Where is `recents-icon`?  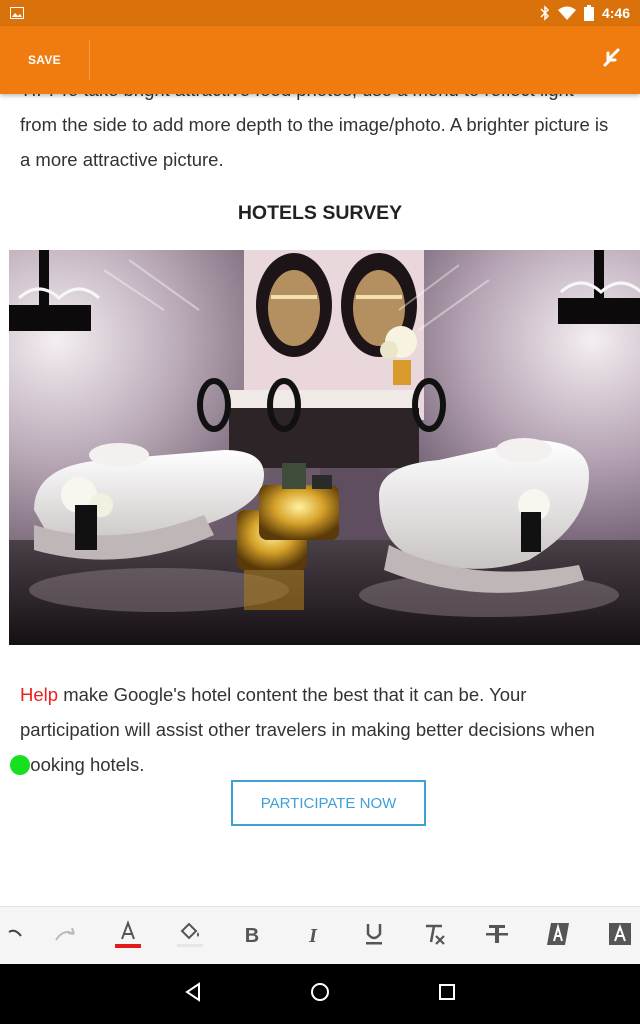
recents-icon is located at coordinates (447, 994).